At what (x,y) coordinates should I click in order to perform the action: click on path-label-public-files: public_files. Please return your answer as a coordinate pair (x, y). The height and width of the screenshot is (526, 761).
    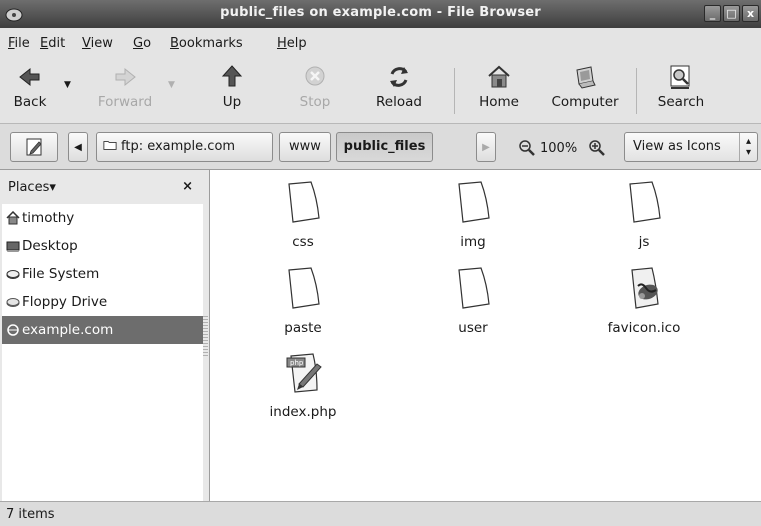
    Looking at the image, I should click on (384, 146).